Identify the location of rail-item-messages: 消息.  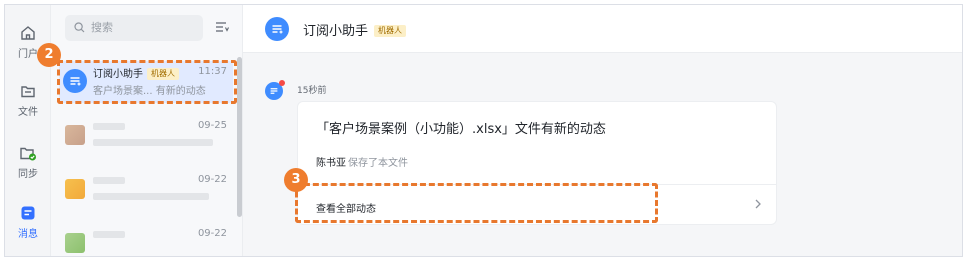
(28, 222).